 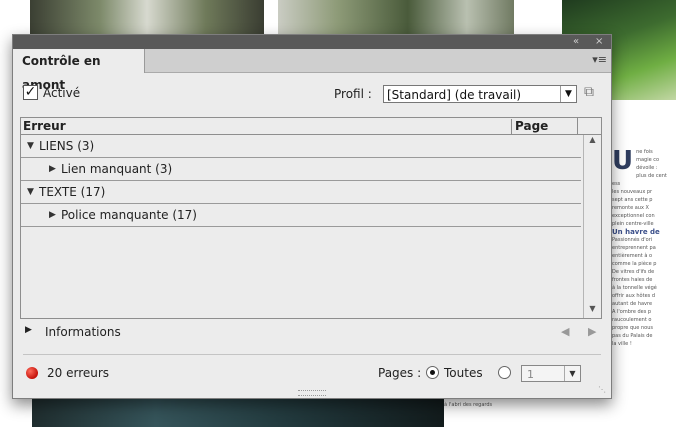 I want to click on document-line: entièrement à o, so click(x=632, y=256).